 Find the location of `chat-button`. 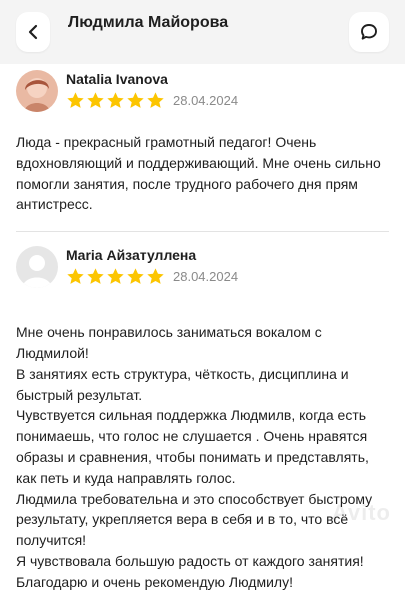

chat-button is located at coordinates (369, 32).